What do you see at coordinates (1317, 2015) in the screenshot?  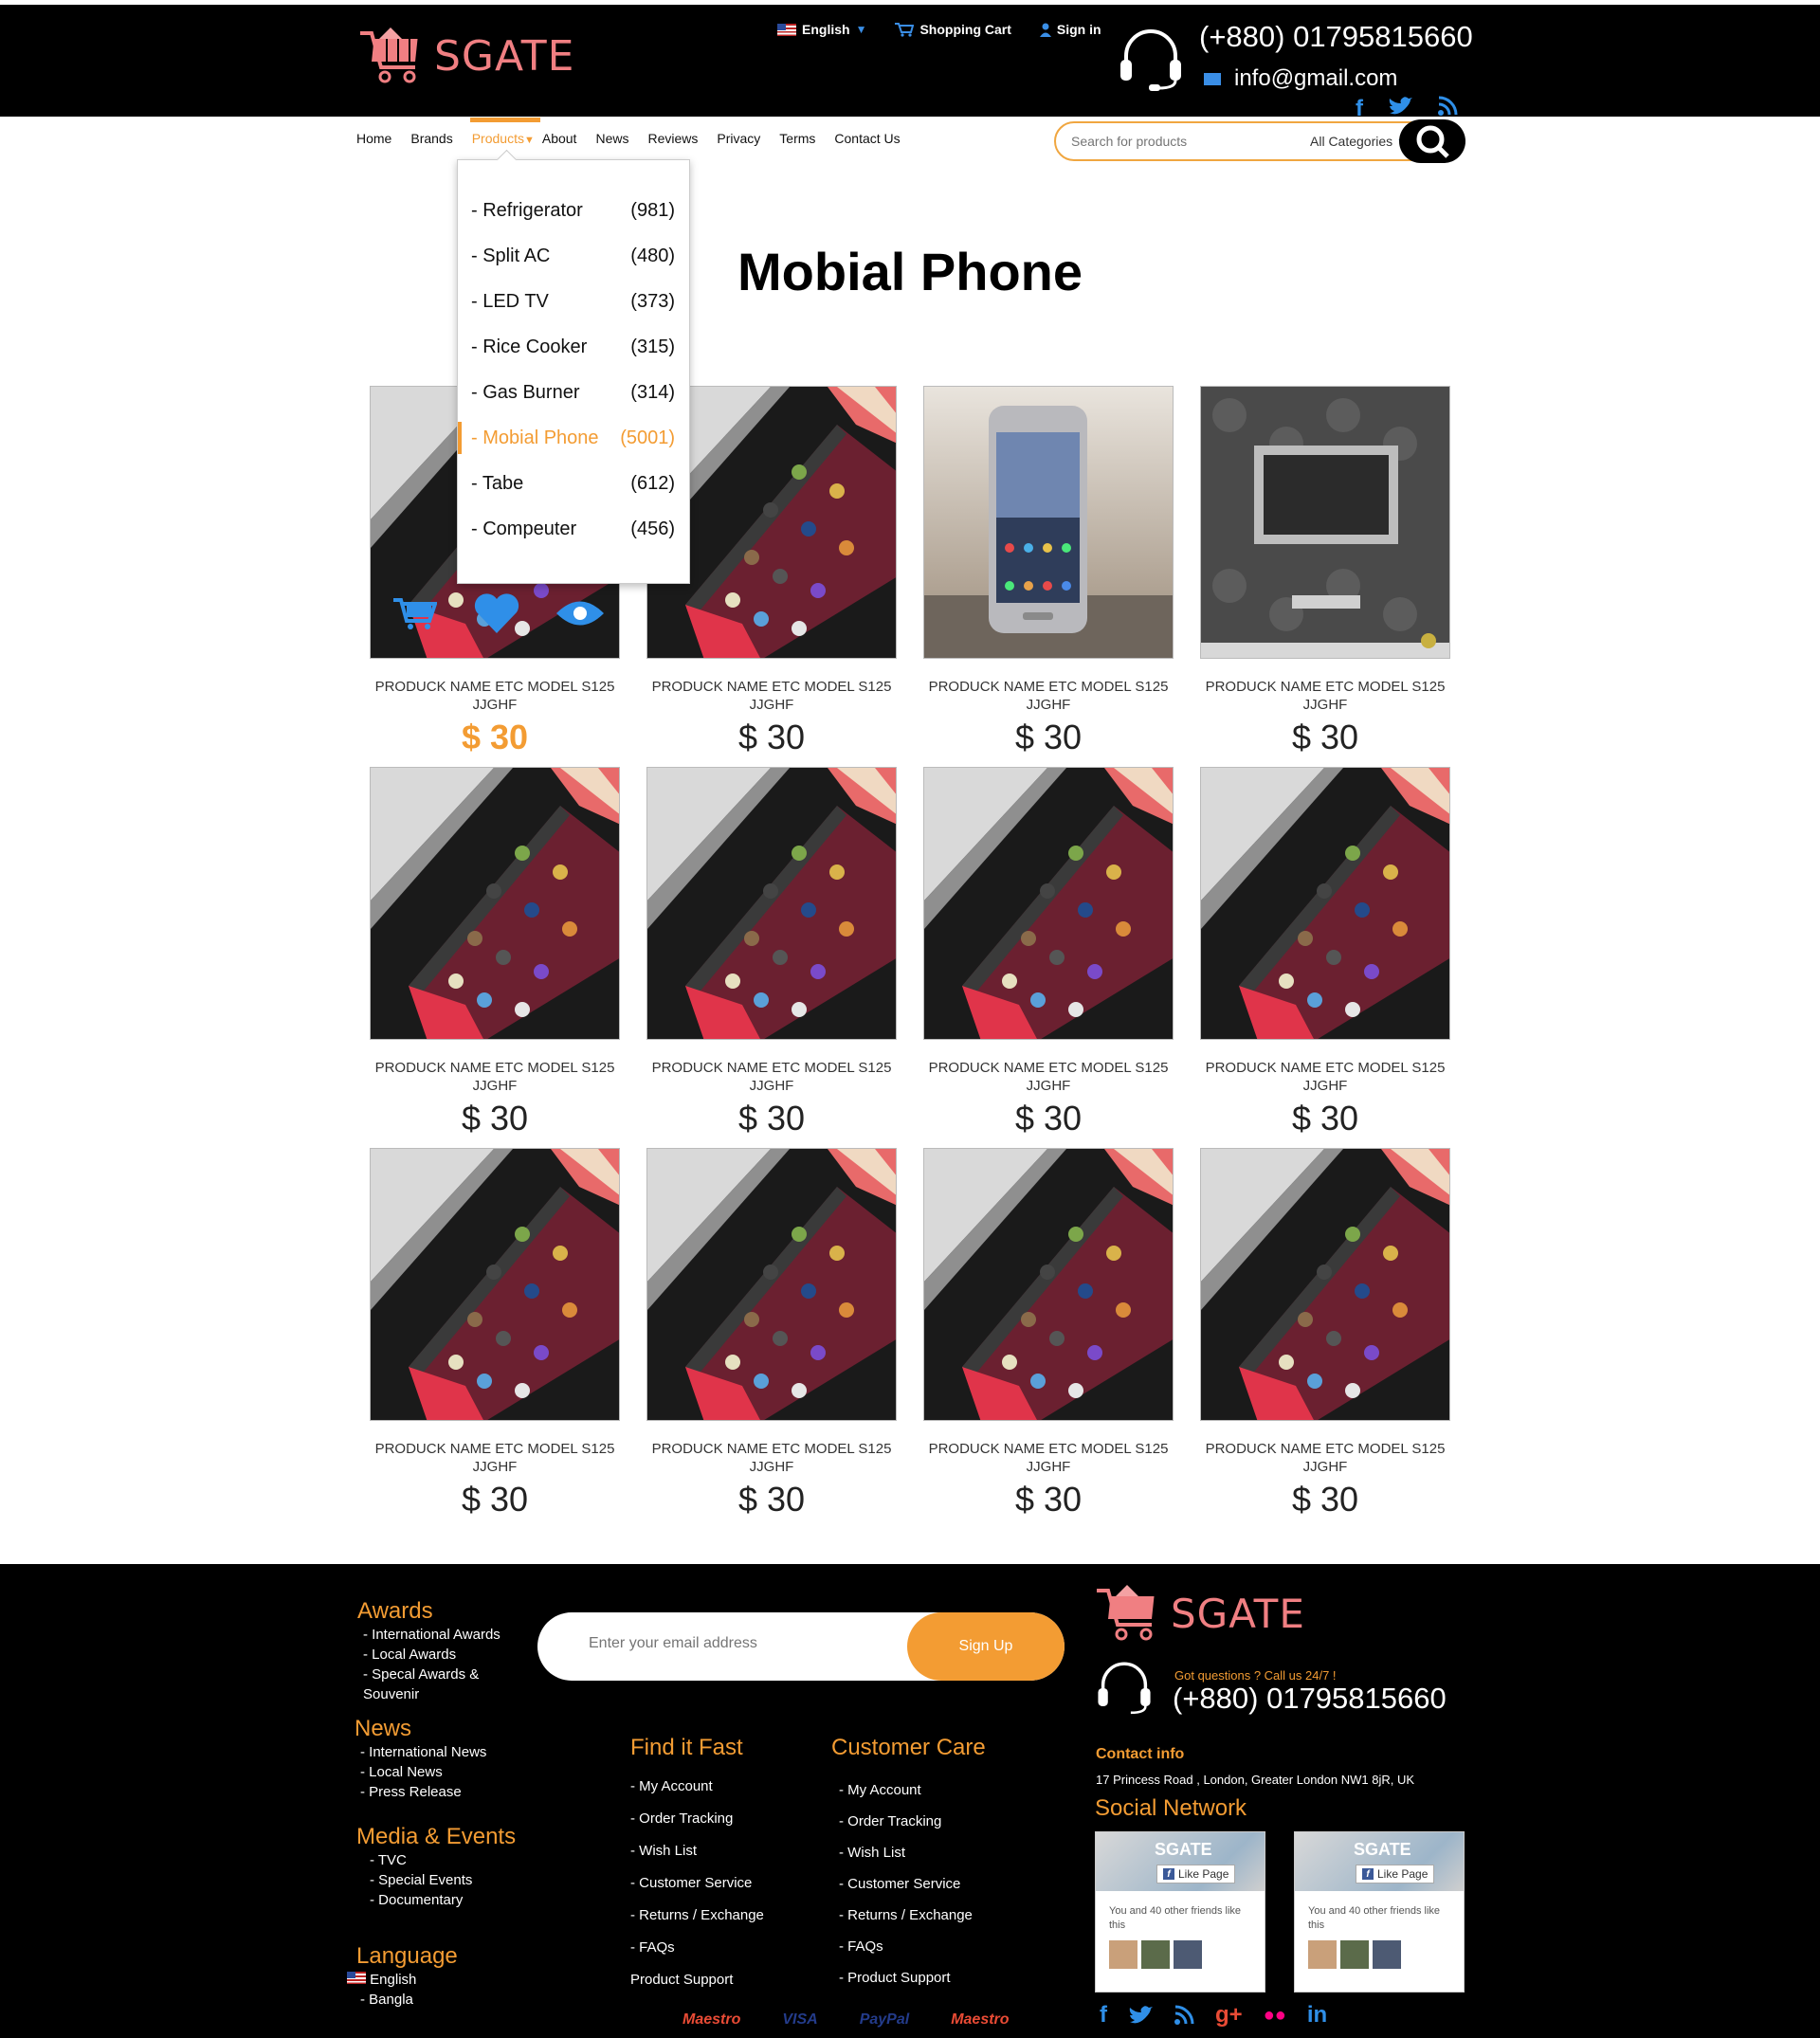 I see `linkedin-icon: in` at bounding box center [1317, 2015].